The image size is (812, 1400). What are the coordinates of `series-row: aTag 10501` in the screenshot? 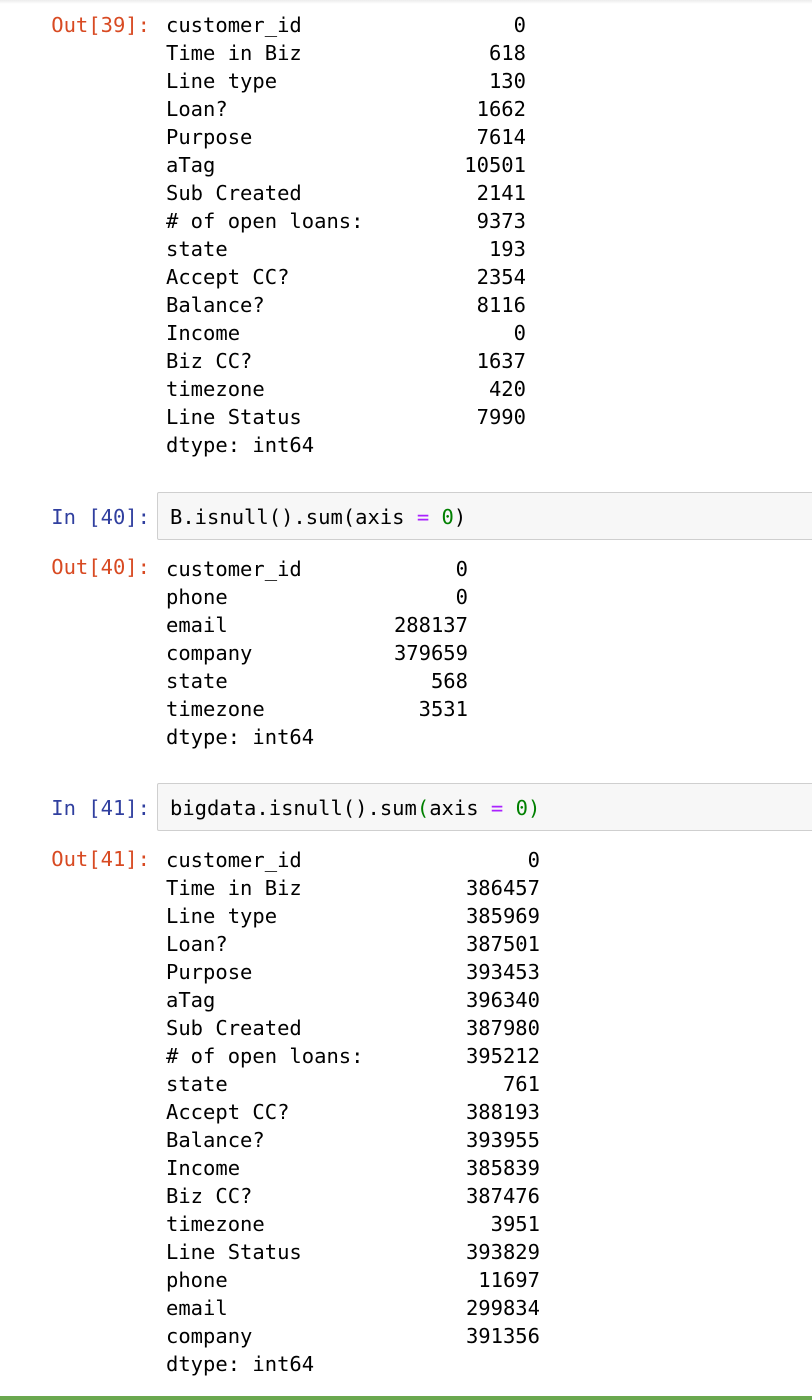 It's located at (346, 165).